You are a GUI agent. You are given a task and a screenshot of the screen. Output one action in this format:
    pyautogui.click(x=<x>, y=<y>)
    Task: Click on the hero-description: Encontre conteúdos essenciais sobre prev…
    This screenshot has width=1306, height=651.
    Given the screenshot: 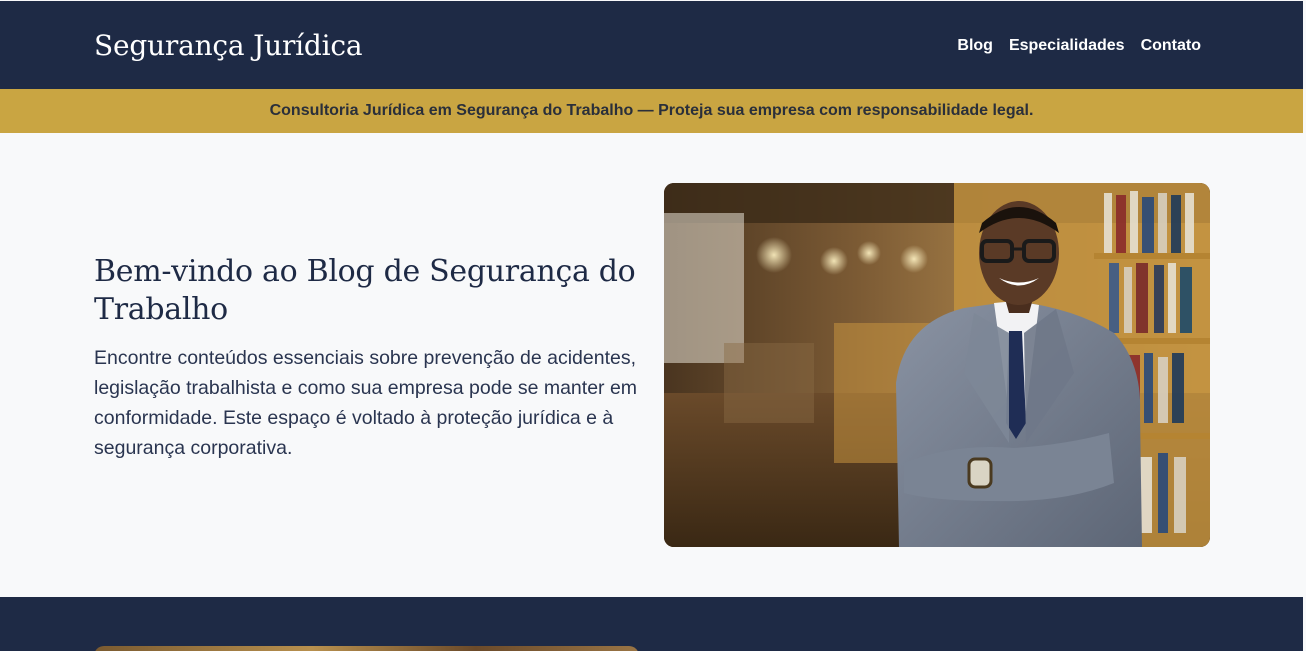 What is the action you would take?
    pyautogui.click(x=366, y=403)
    